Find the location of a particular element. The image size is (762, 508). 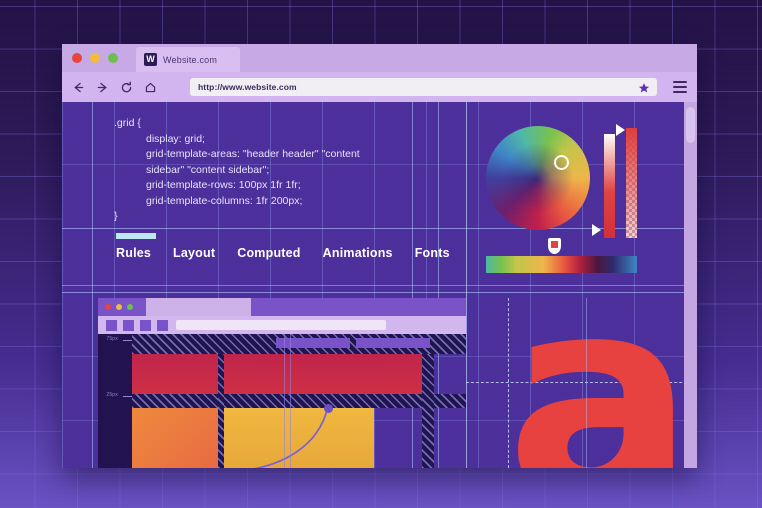

code-line: display: grid; is located at coordinates (175, 138).